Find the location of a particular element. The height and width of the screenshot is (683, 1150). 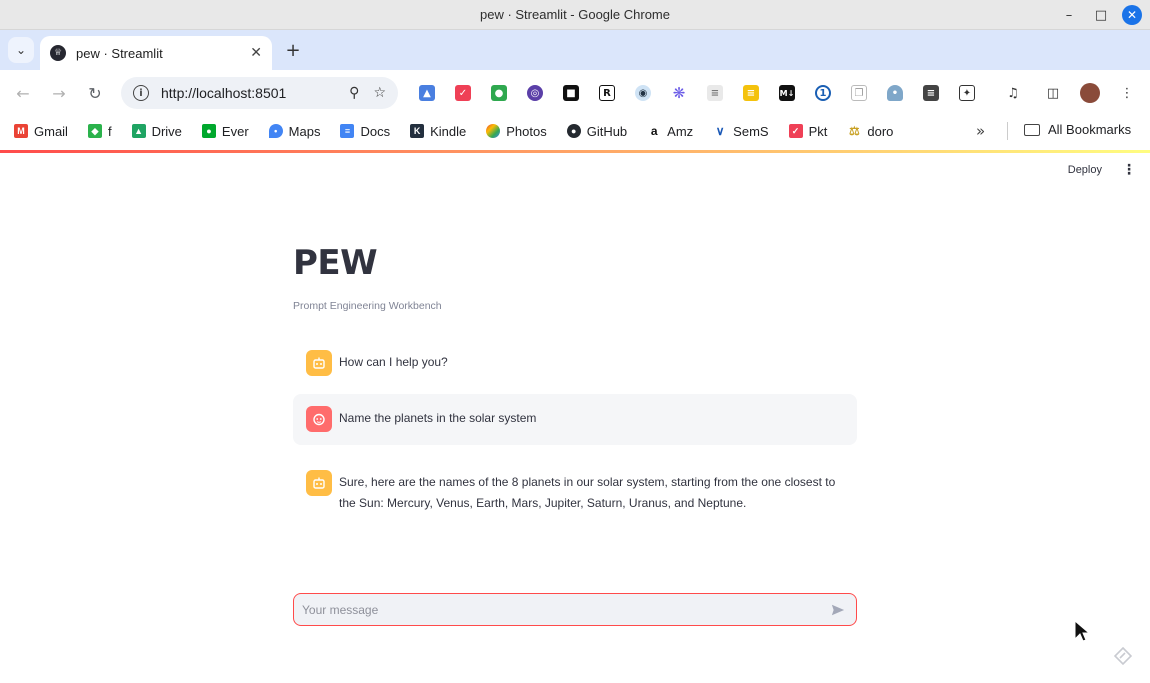

page-title: PEW is located at coordinates (335, 263).